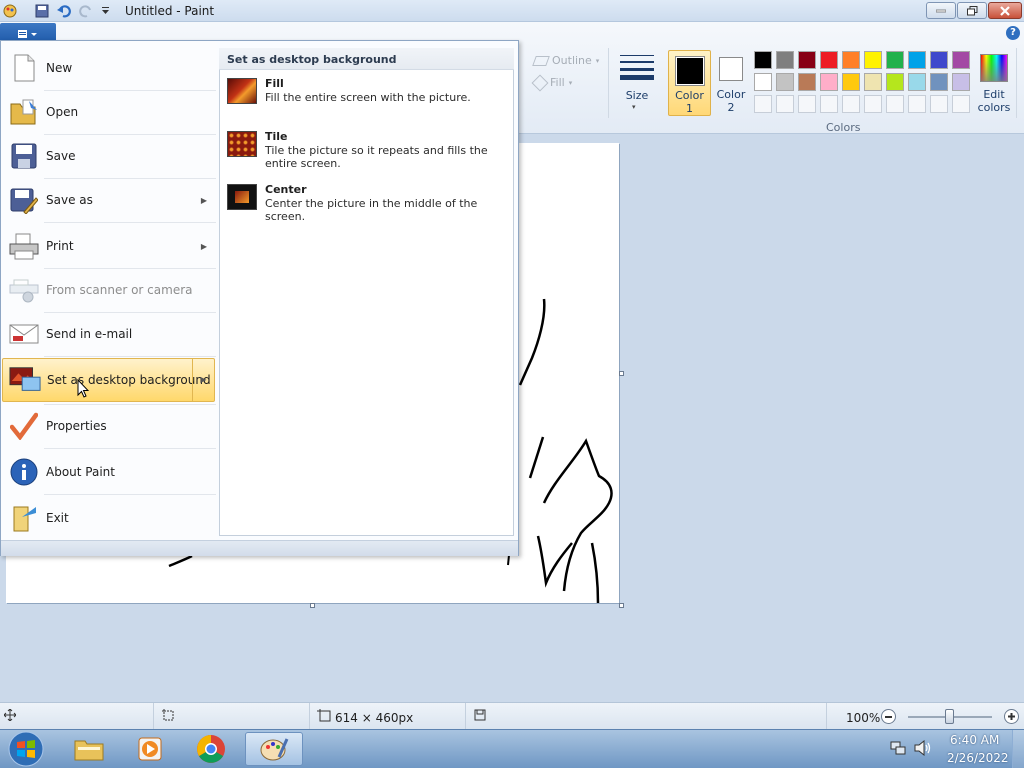  Describe the element at coordinates (108, 334) in the screenshot. I see `menu-item-send-email: Send in e-mail` at that location.